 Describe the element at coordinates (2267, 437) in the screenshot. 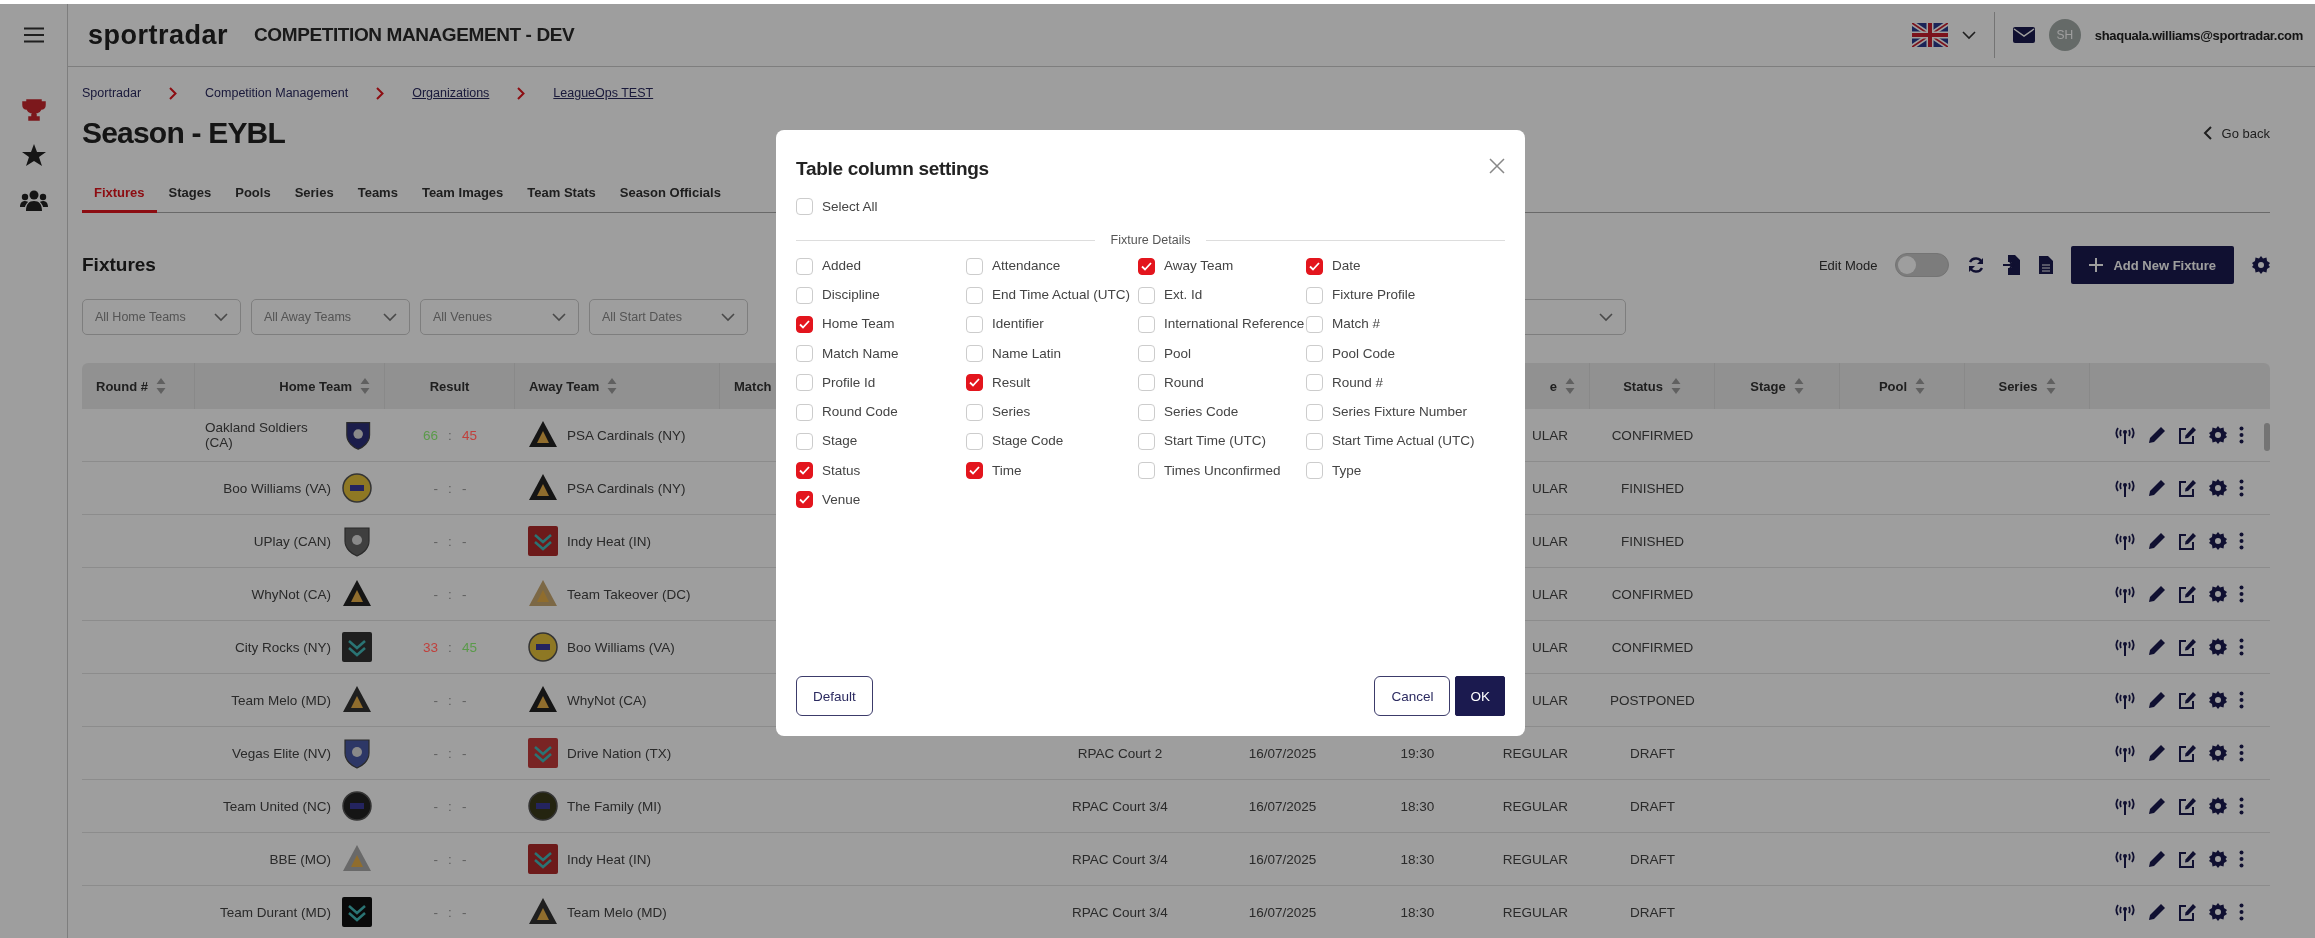

I see `scrollbar` at that location.